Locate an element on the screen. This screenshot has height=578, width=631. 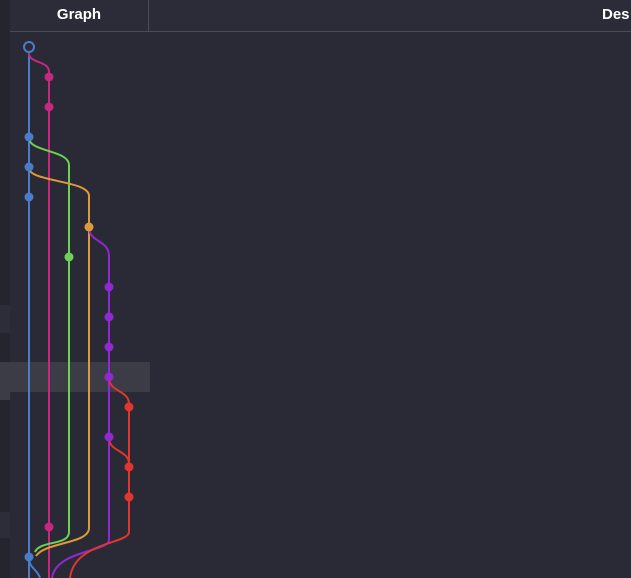
branch-line-orange is located at coordinates (59, 362).